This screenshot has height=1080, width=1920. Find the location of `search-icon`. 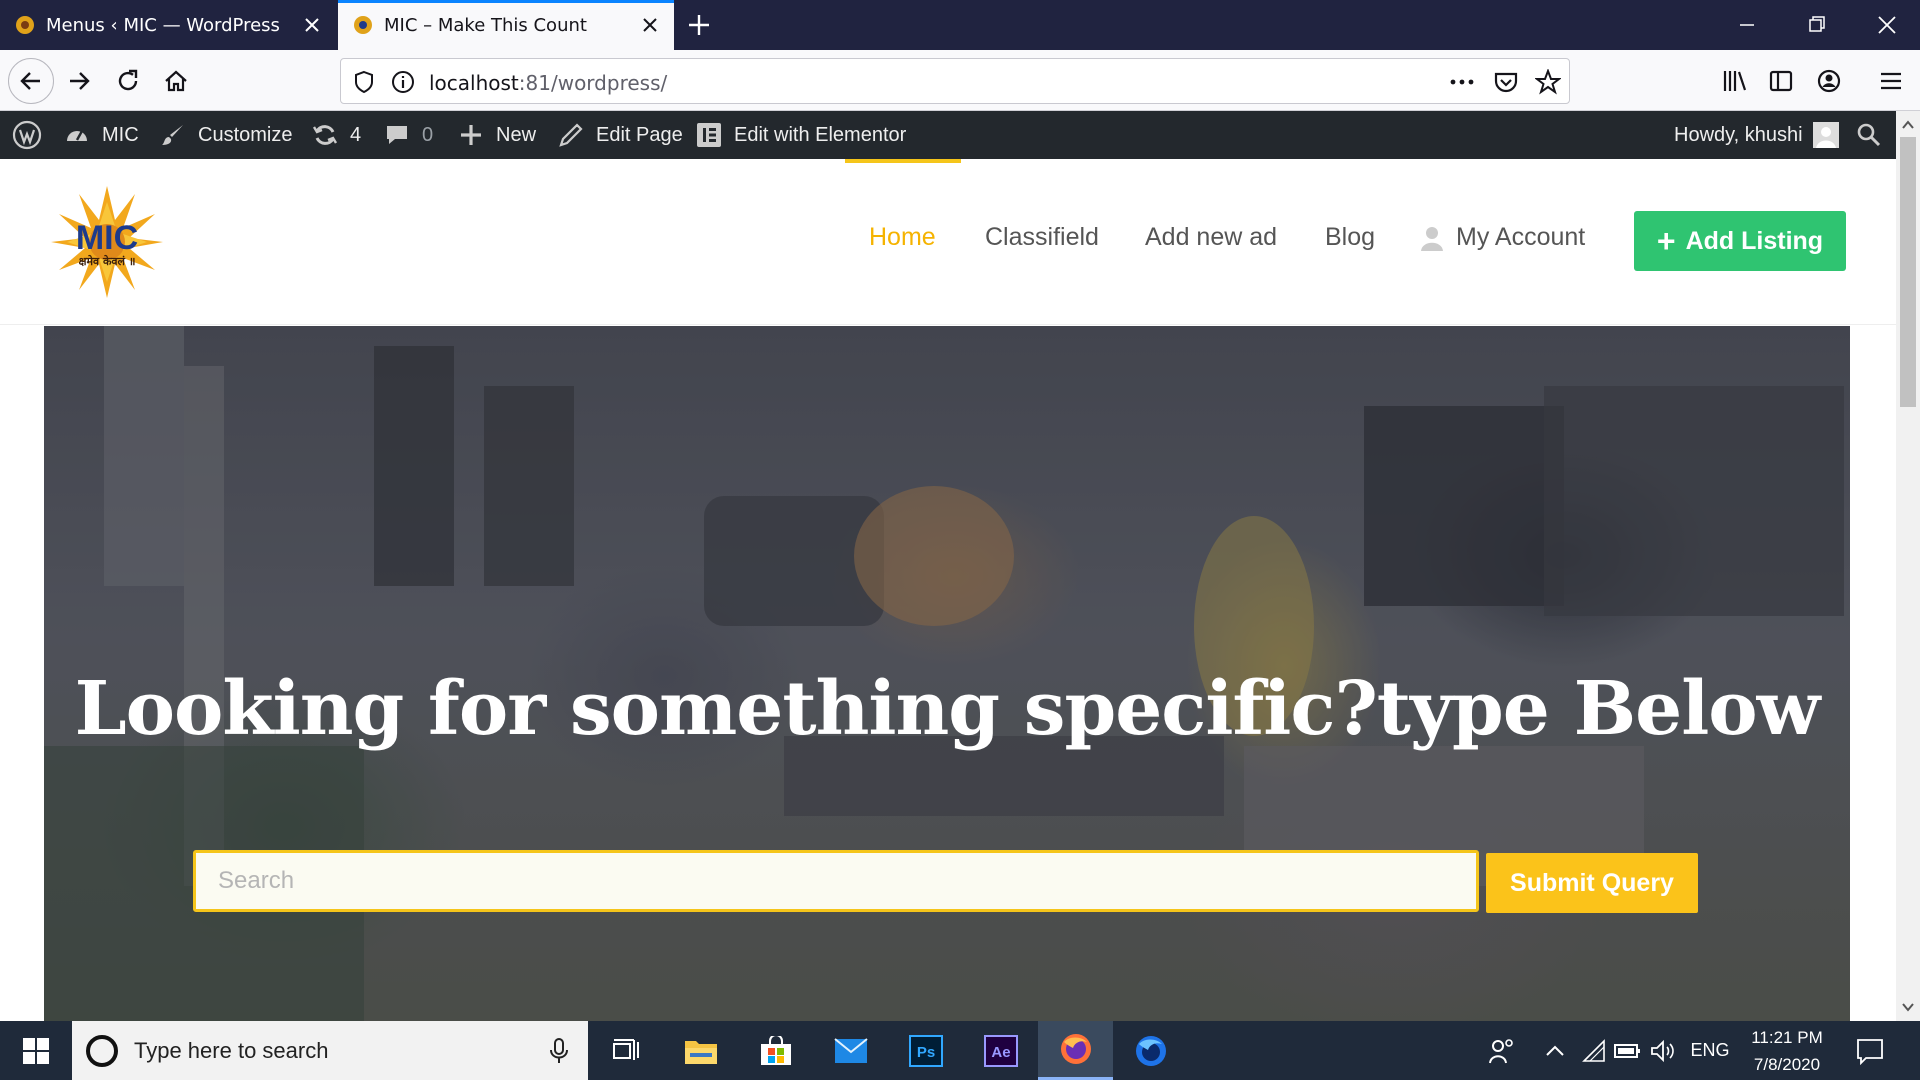

search-icon is located at coordinates (1869, 135).